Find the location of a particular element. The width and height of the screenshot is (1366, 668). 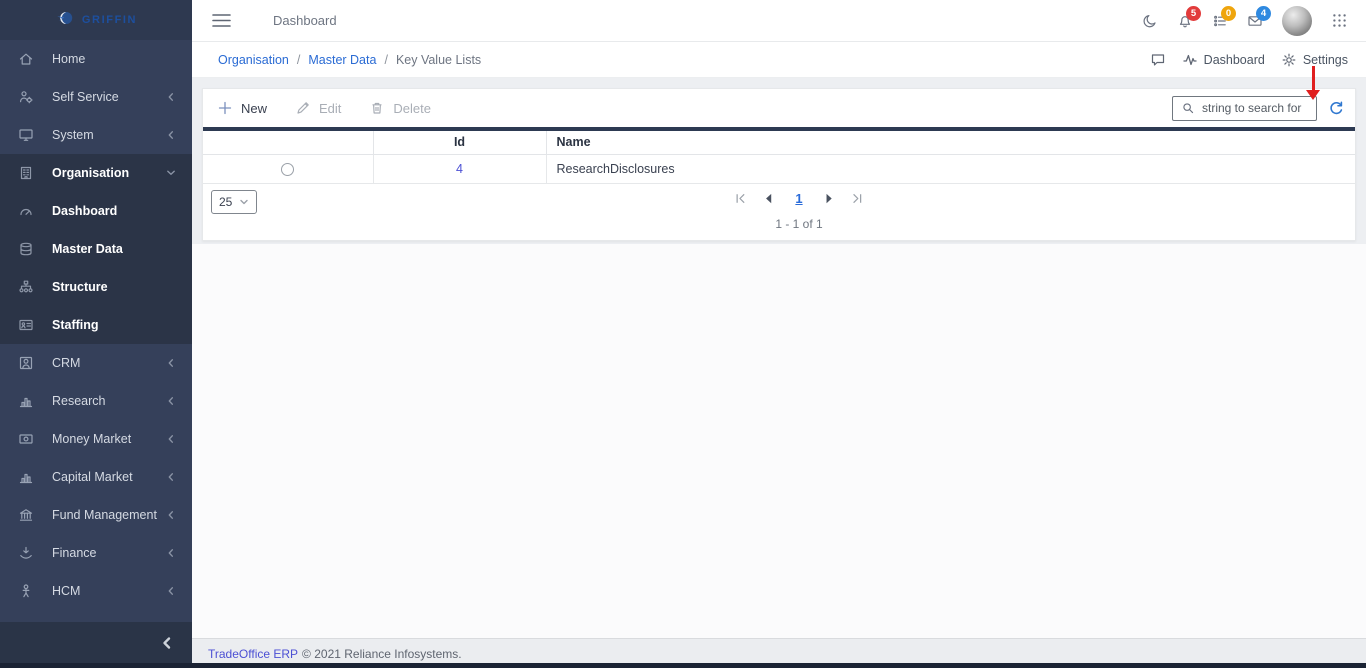

tradeoffice-erp-link: TradeOffice ERP is located at coordinates (253, 654).